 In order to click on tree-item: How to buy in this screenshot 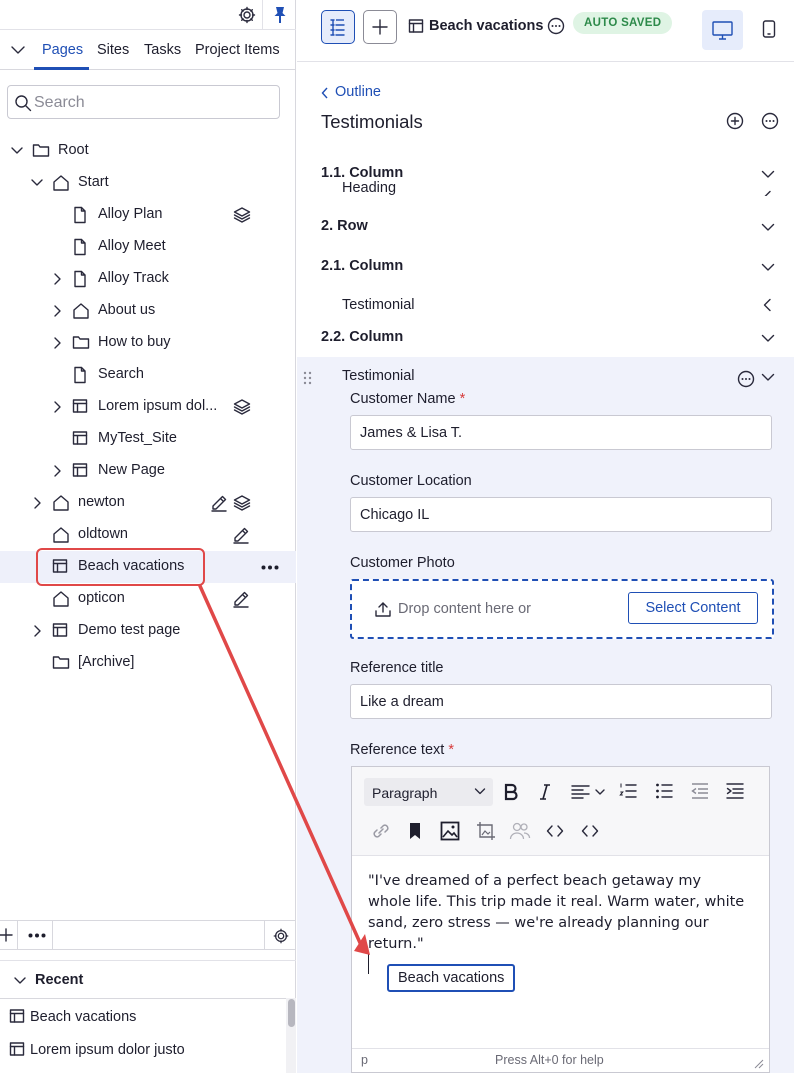, I will do `click(148, 343)`.